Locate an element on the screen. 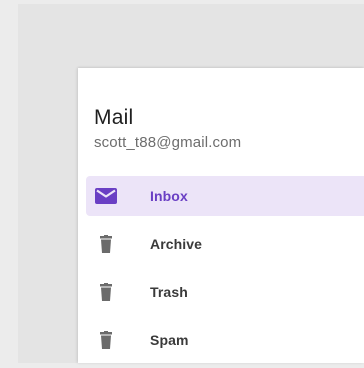 The height and width of the screenshot is (368, 364). account-email: scott_t88@gmail.com is located at coordinates (168, 142).